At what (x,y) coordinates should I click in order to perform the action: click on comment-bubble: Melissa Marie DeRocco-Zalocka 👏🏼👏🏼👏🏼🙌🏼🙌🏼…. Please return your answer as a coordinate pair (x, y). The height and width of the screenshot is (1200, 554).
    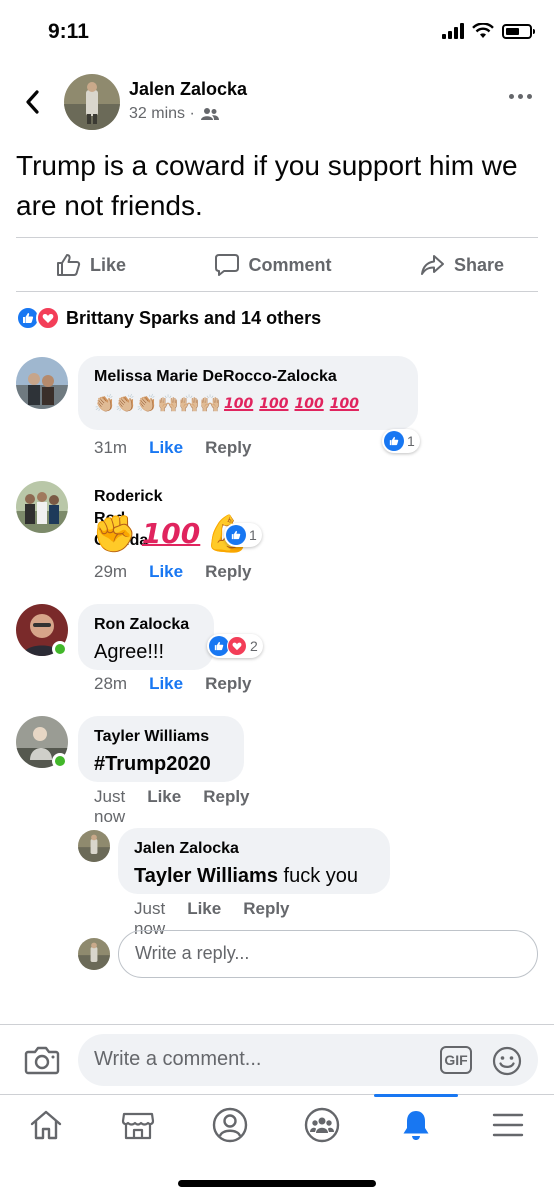
    Looking at the image, I should click on (248, 393).